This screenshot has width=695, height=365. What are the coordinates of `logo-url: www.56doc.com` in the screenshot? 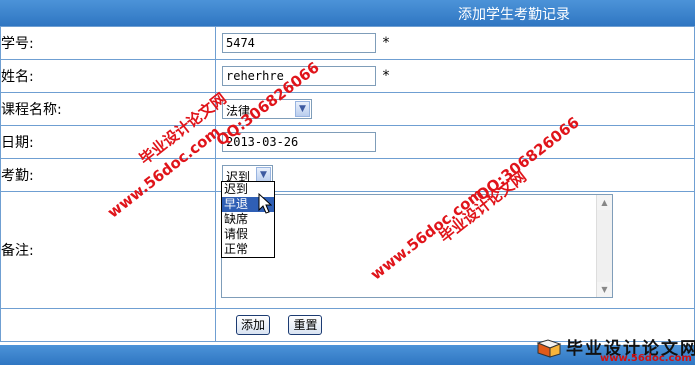 It's located at (646, 358).